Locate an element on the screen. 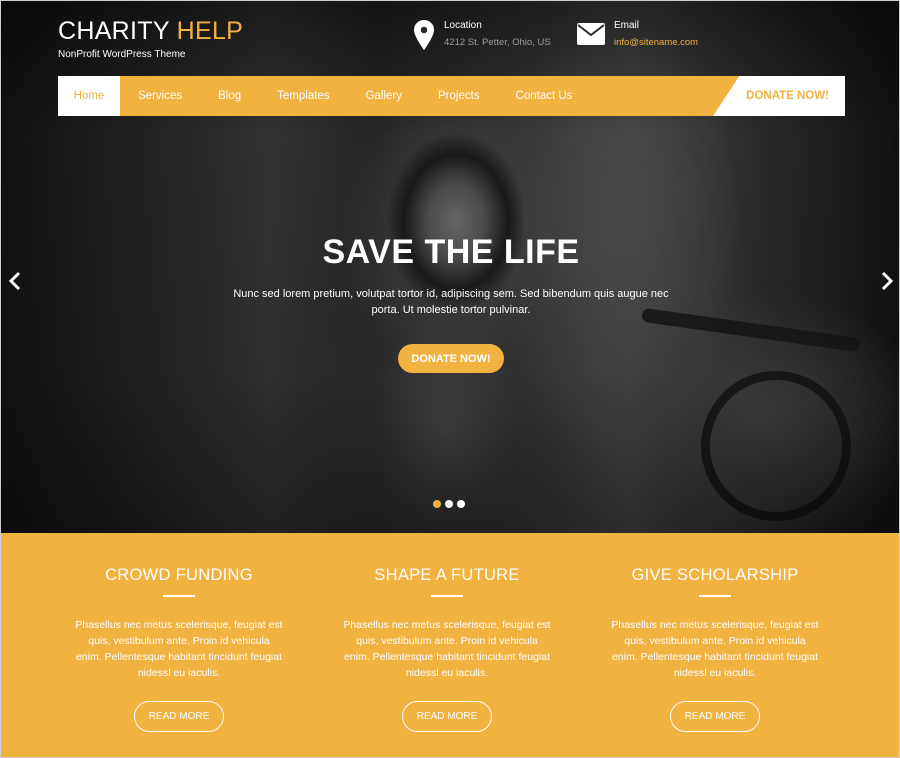 The height and width of the screenshot is (758, 900). slider-pagination is located at coordinates (449, 504).